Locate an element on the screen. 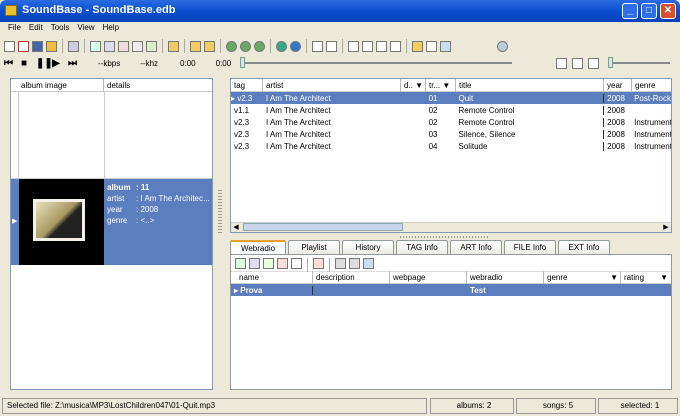 This screenshot has height=416, width=680. search-folder-icon is located at coordinates (173, 46).